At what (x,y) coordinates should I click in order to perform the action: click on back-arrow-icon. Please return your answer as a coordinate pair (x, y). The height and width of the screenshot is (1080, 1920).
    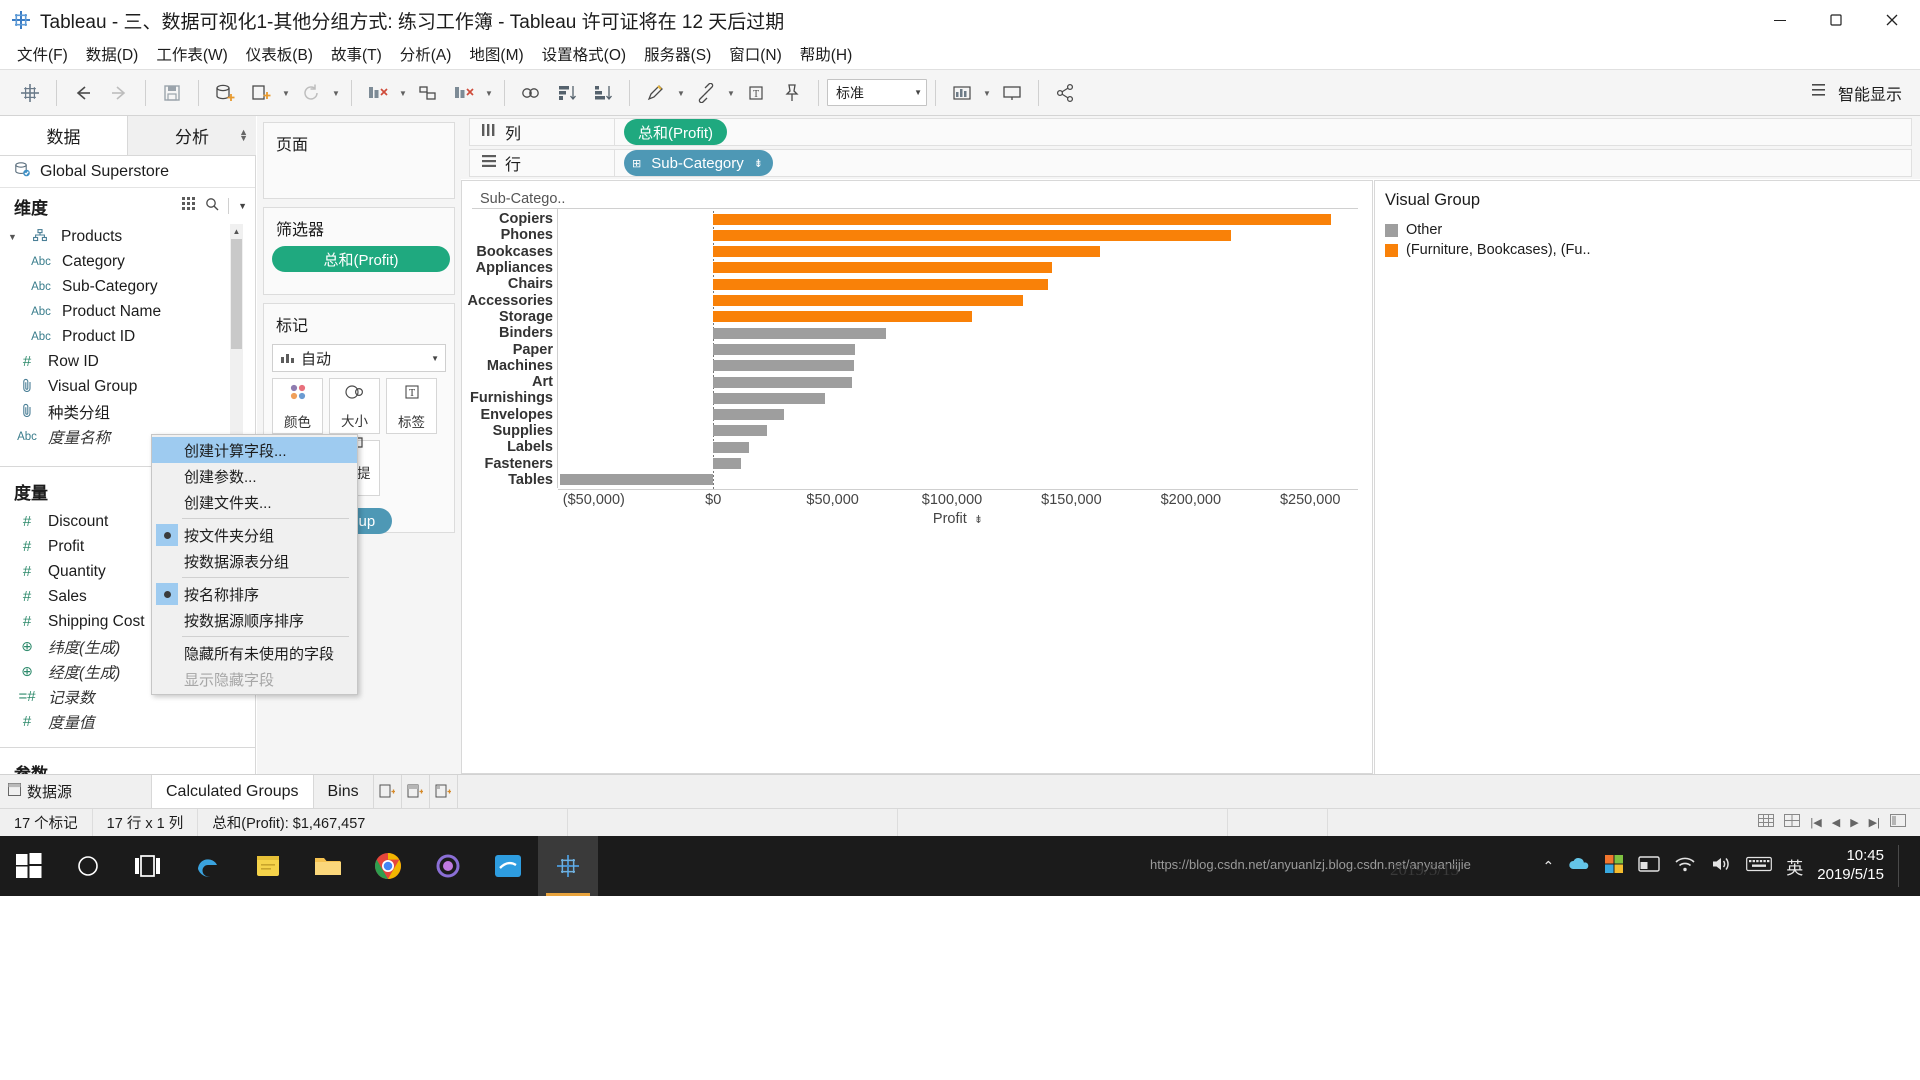
    Looking at the image, I should click on (83, 93).